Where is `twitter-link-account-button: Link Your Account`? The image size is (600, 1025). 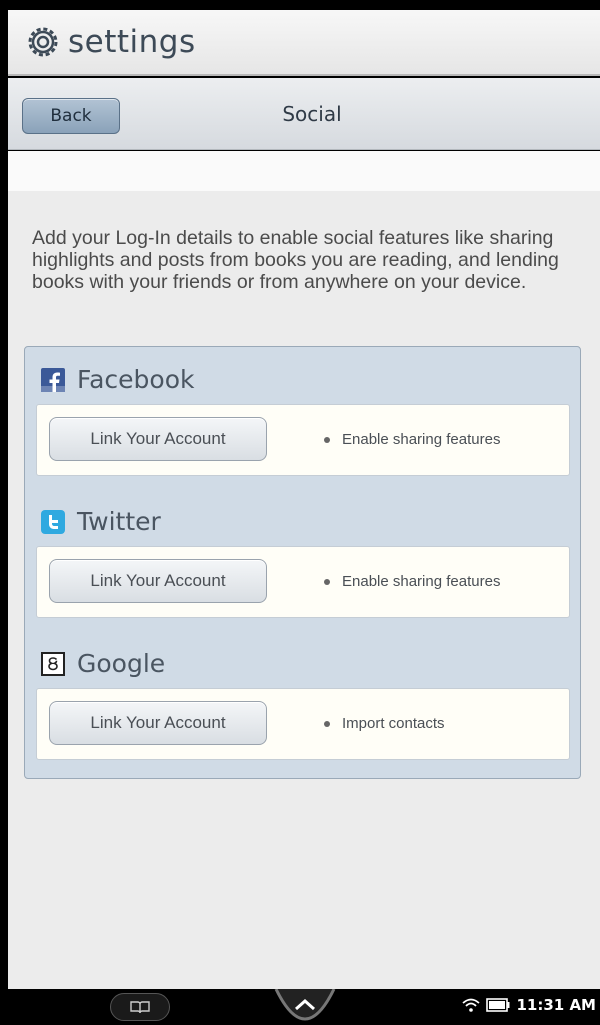
twitter-link-account-button: Link Your Account is located at coordinates (158, 581).